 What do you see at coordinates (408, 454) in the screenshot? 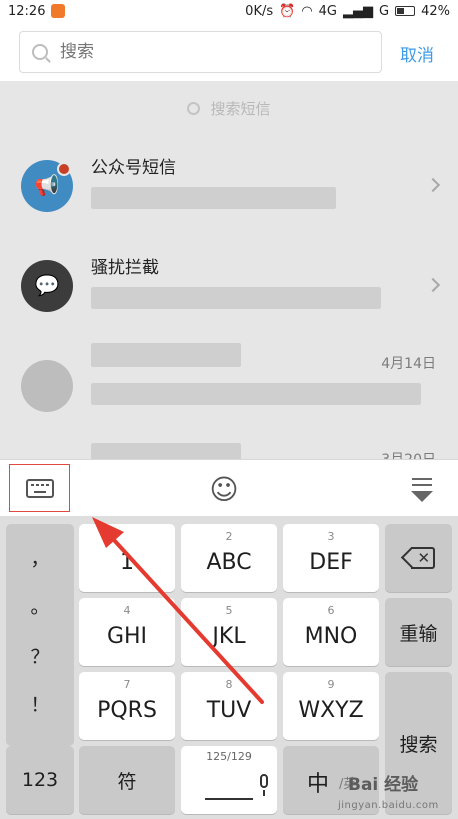
I see `list-item-date: 3月20日` at bounding box center [408, 454].